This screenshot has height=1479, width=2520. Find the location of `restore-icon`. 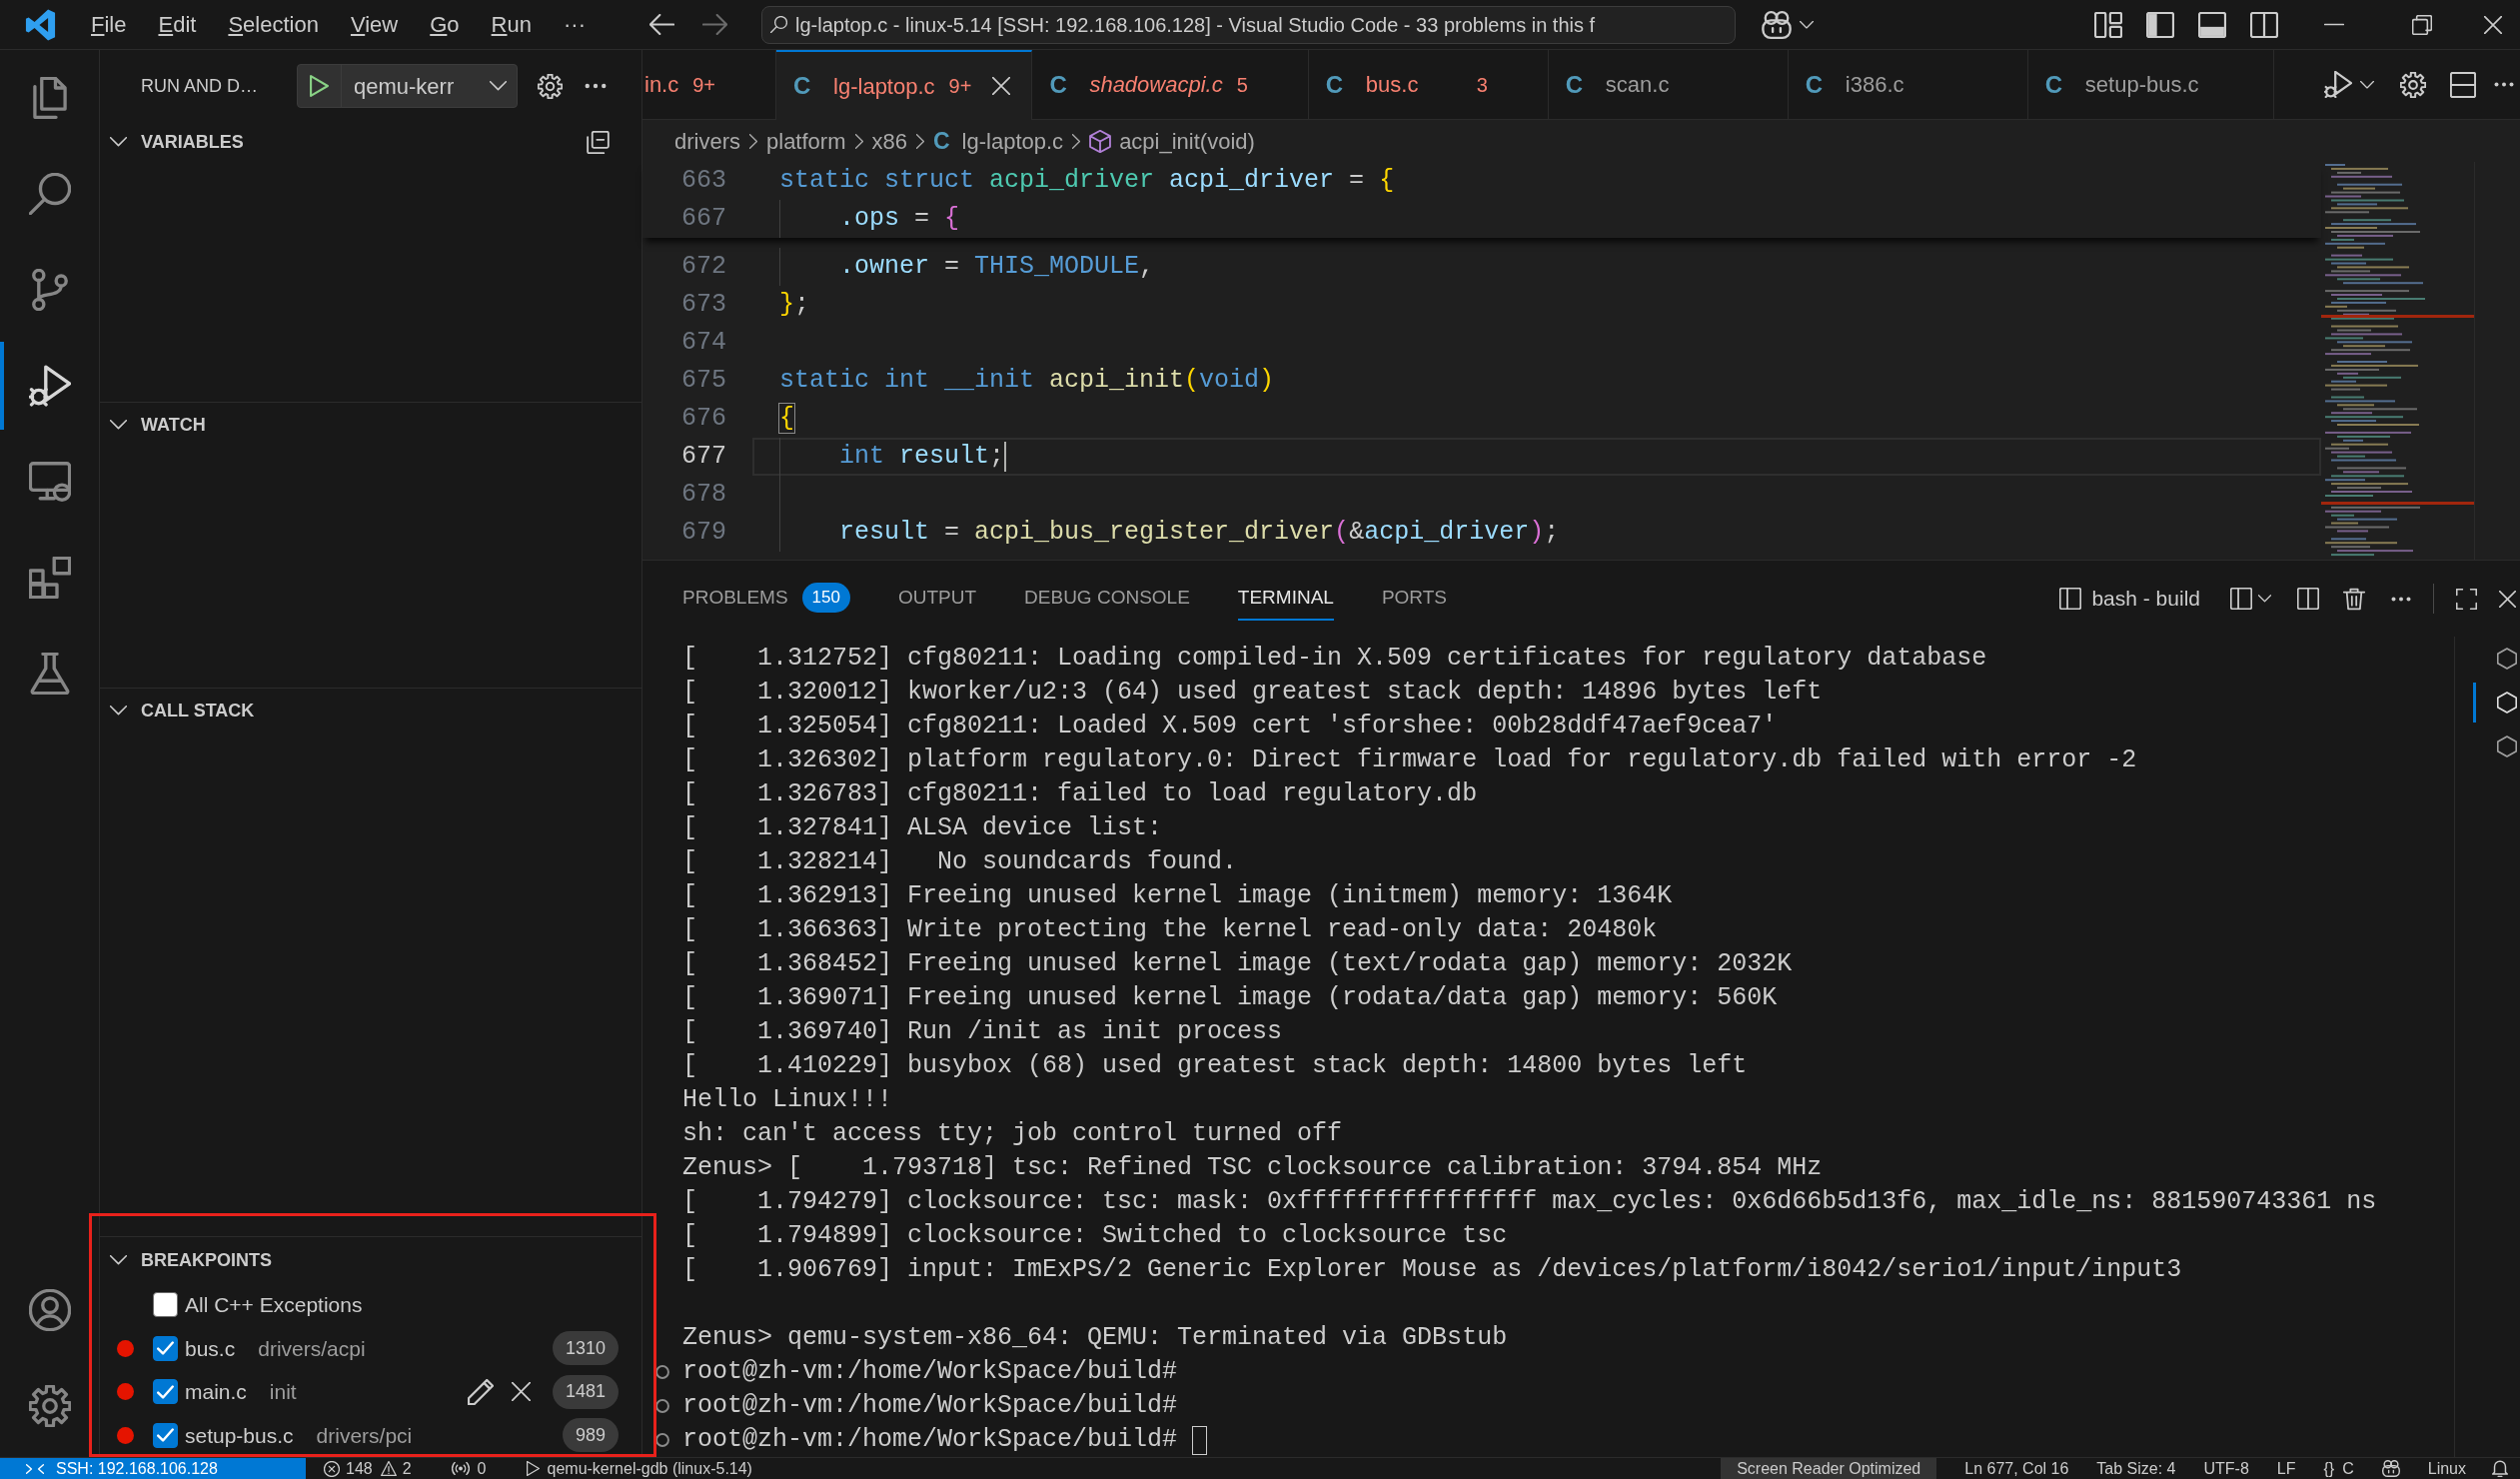

restore-icon is located at coordinates (2422, 25).